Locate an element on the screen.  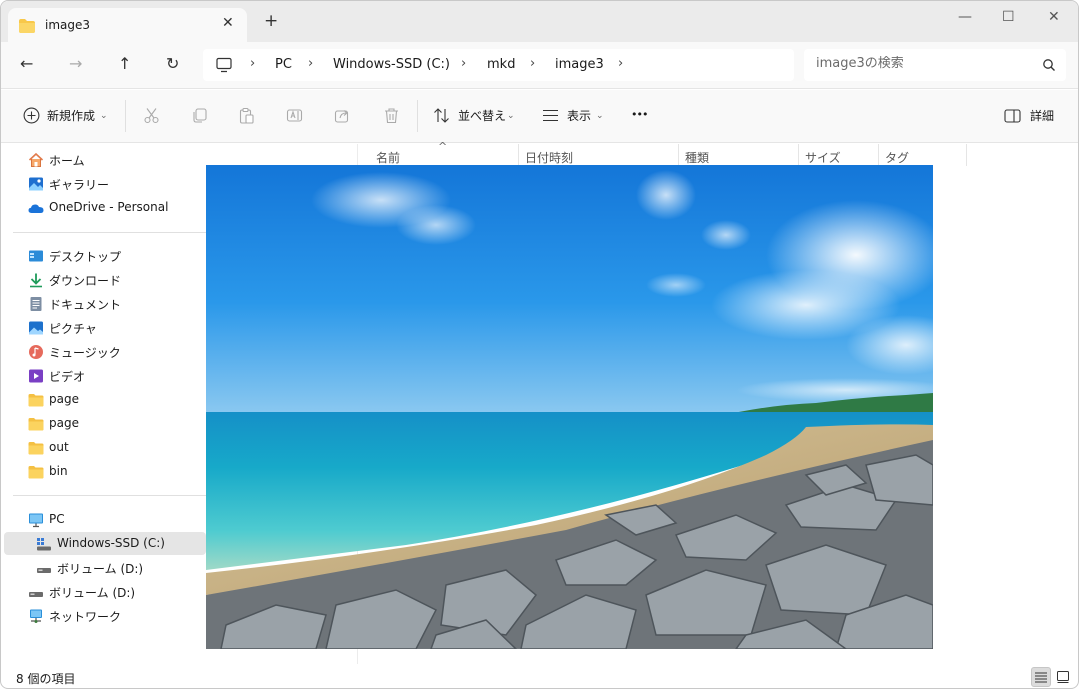
pictures-icon is located at coordinates (36, 328).